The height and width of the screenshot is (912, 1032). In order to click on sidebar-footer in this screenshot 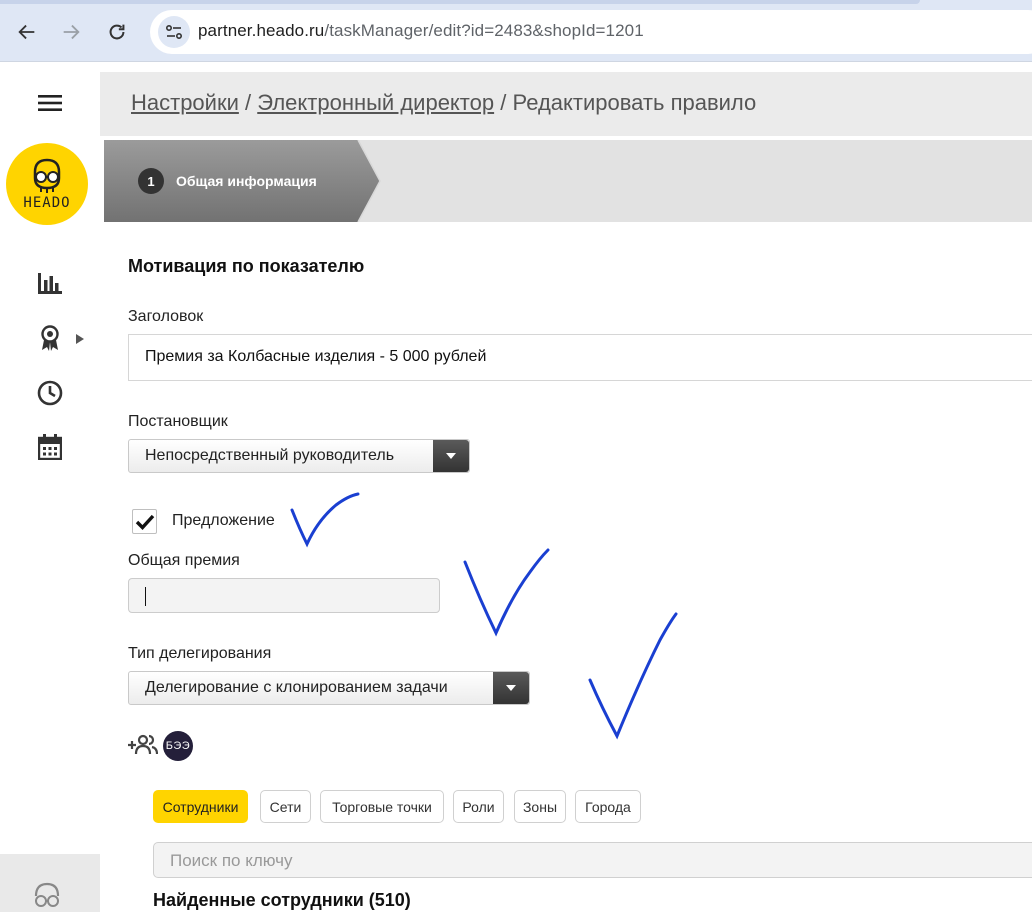, I will do `click(50, 883)`.